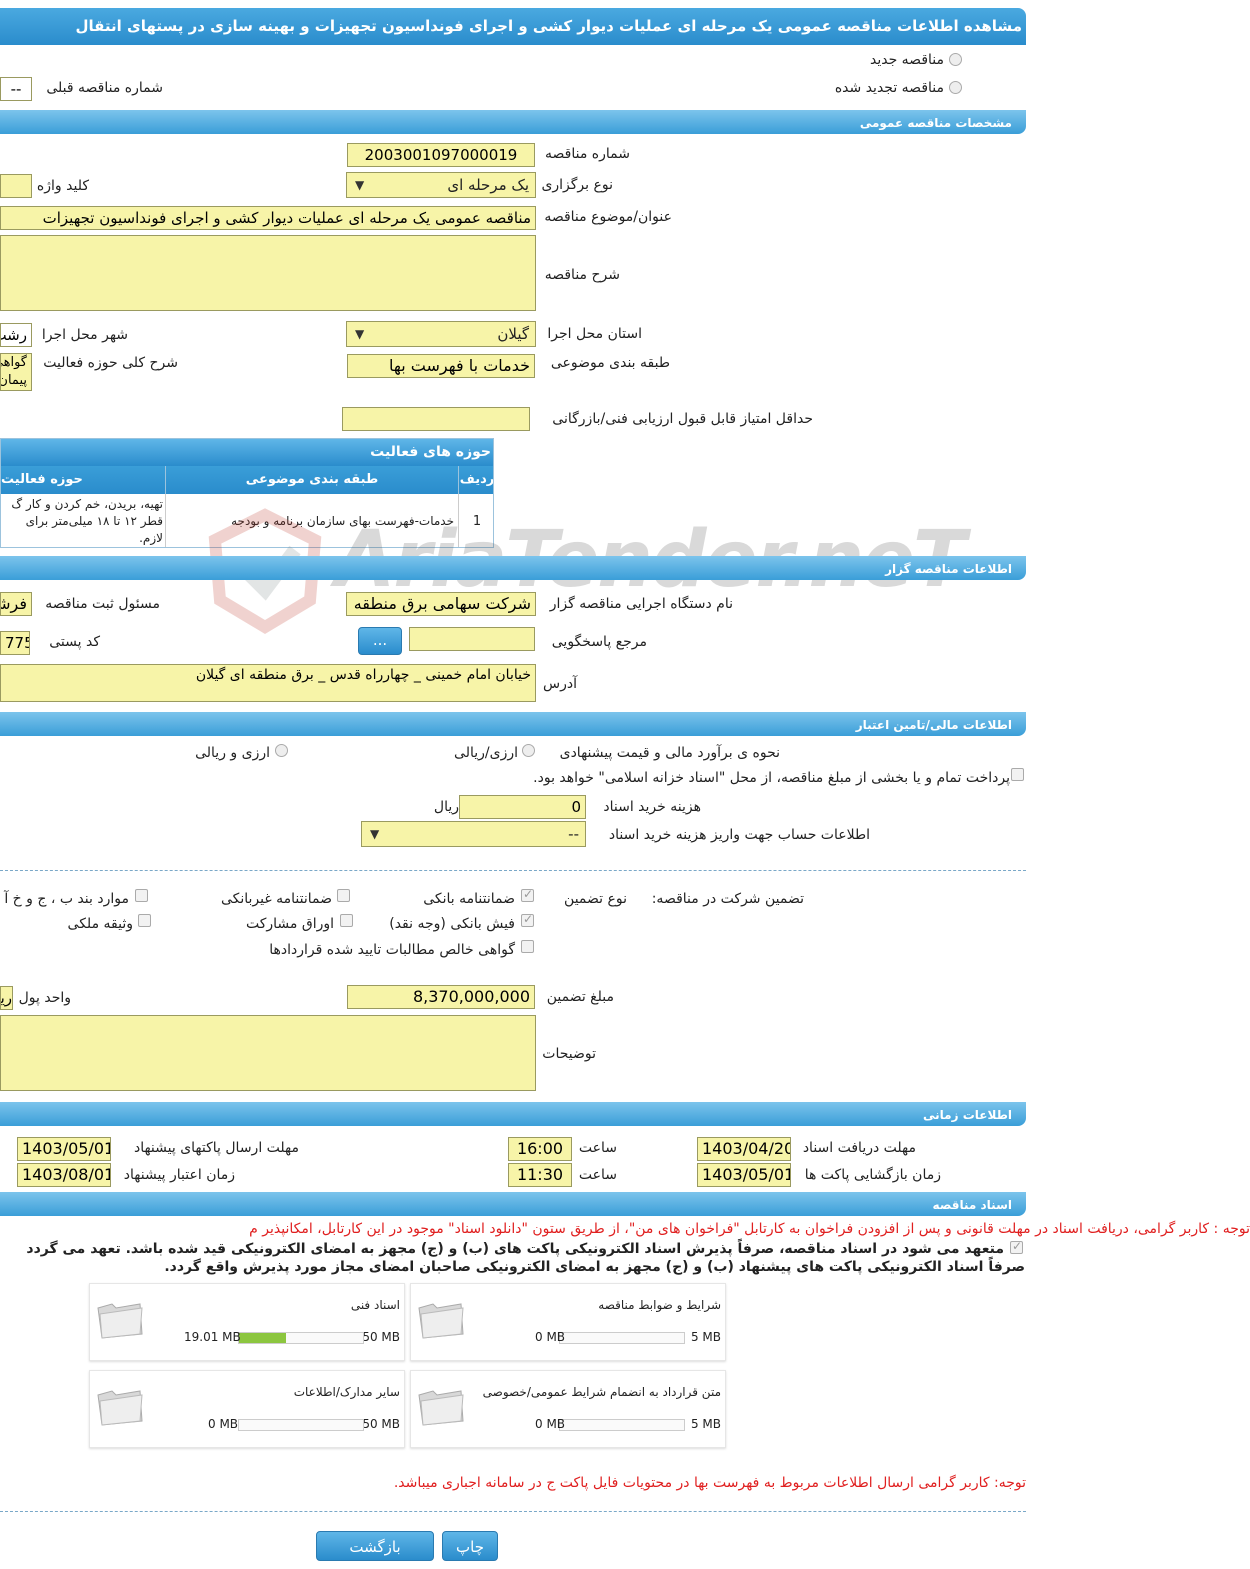  Describe the element at coordinates (513, 568) in the screenshot. I see `section-organizer: اطلاعات مناقصه گزار` at that location.